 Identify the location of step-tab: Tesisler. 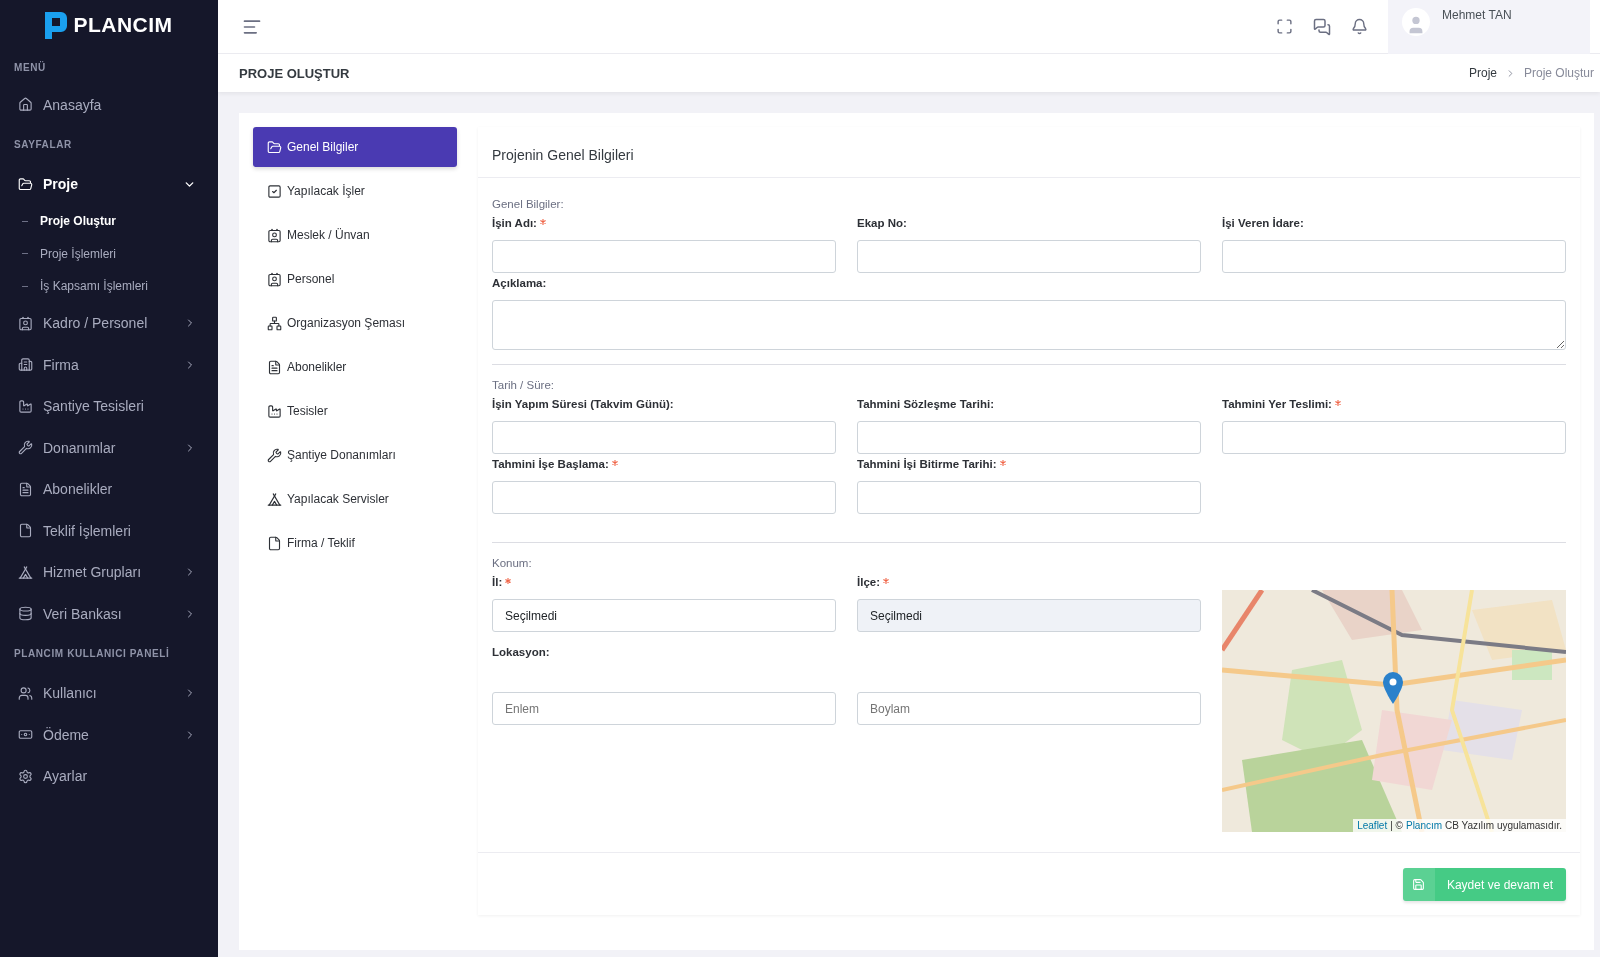
(355, 411).